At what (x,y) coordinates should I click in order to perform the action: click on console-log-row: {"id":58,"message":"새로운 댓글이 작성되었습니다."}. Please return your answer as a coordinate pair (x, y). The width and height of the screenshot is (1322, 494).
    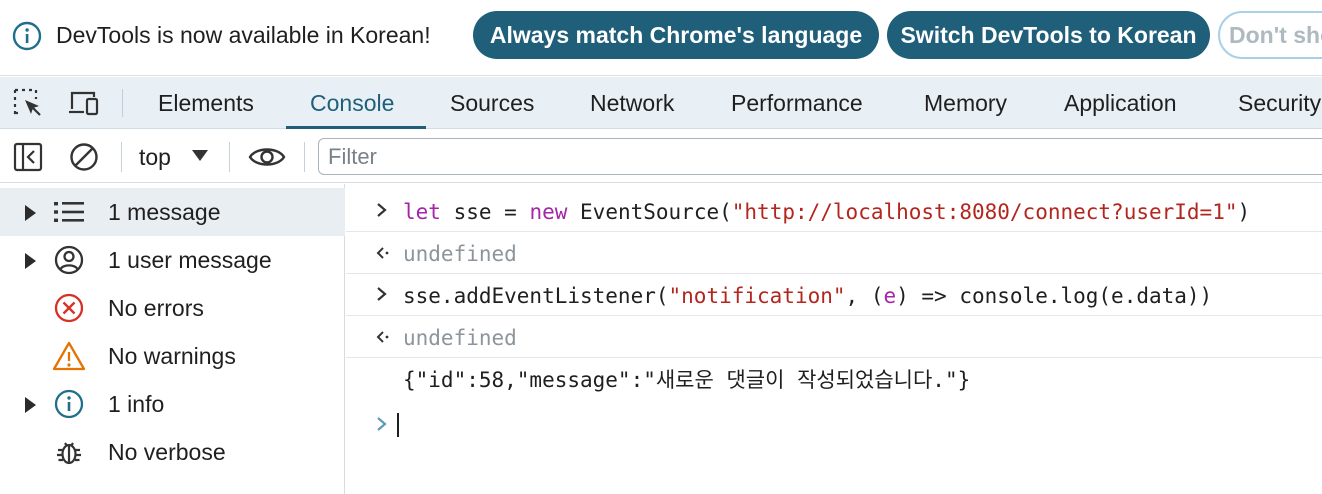
    Looking at the image, I should click on (834, 379).